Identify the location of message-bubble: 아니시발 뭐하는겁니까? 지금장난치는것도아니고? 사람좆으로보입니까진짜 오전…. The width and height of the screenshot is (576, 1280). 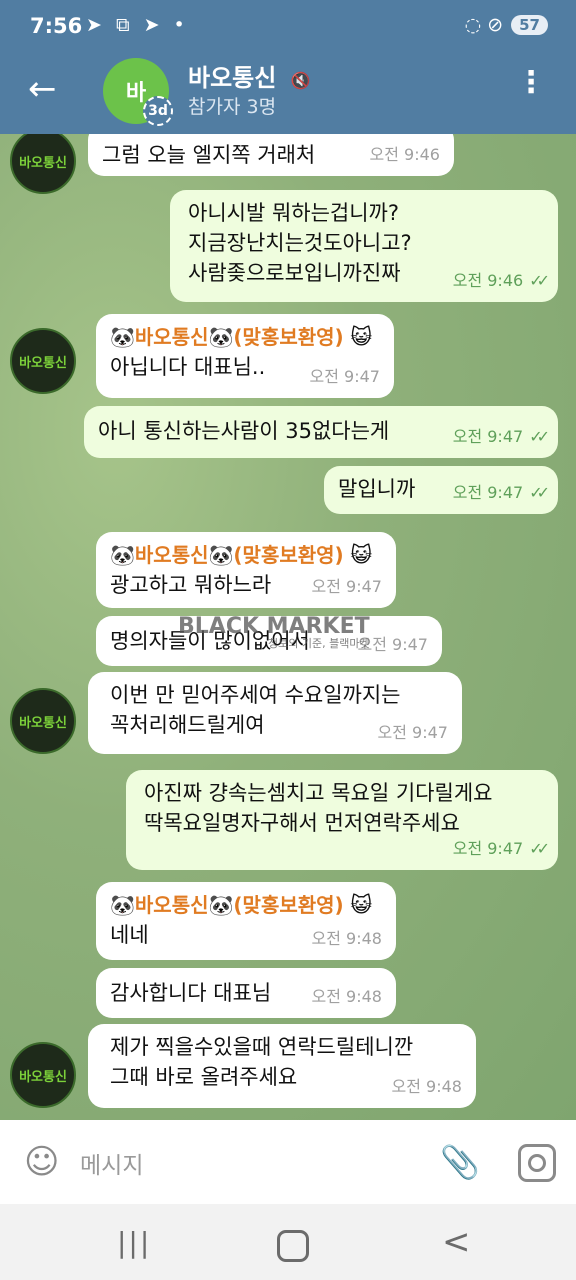
(364, 246).